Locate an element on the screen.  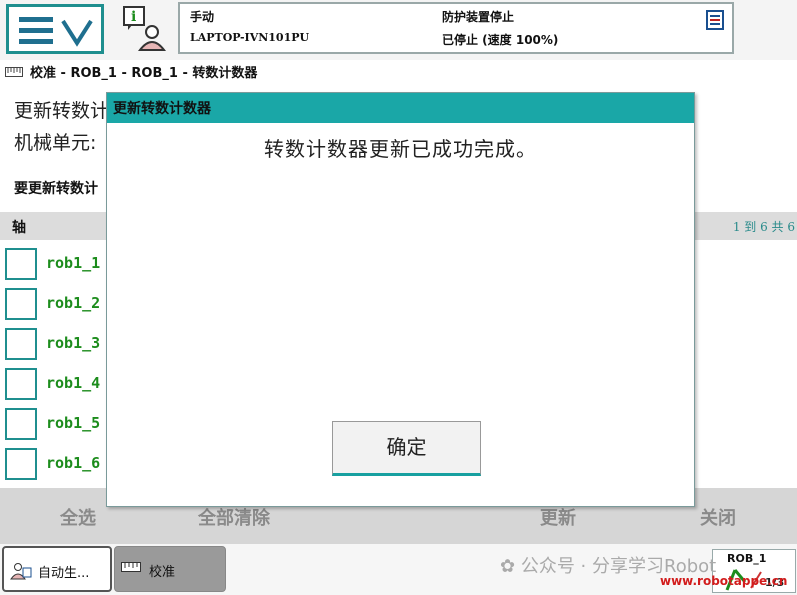
dialog-message: 转数计数器更新已成功完成。 is located at coordinates (400, 149).